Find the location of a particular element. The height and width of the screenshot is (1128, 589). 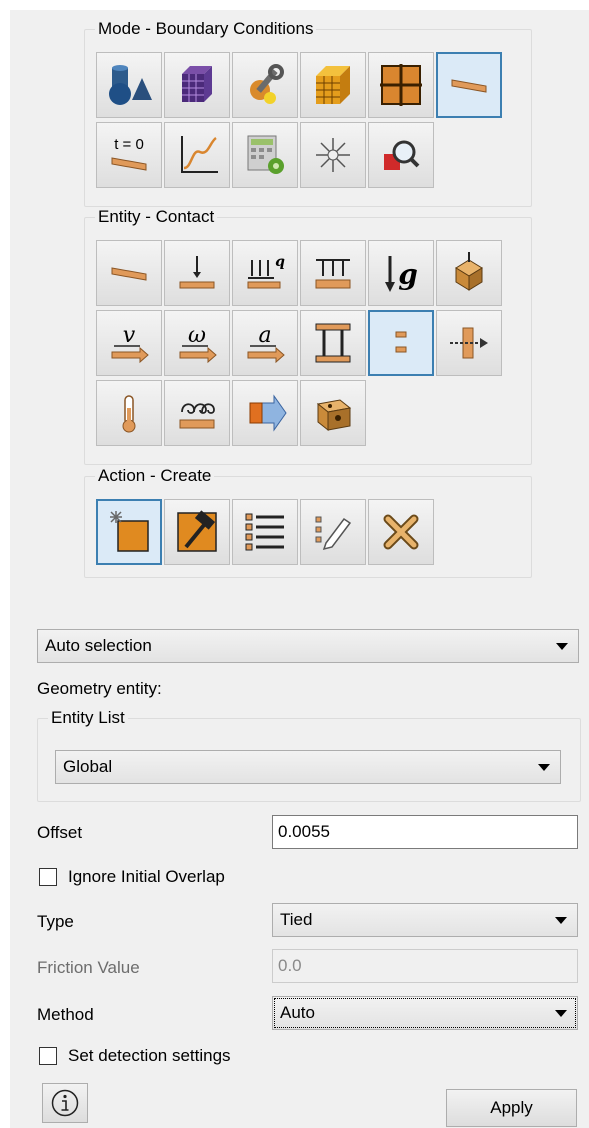

entity-volume-button is located at coordinates (333, 413).